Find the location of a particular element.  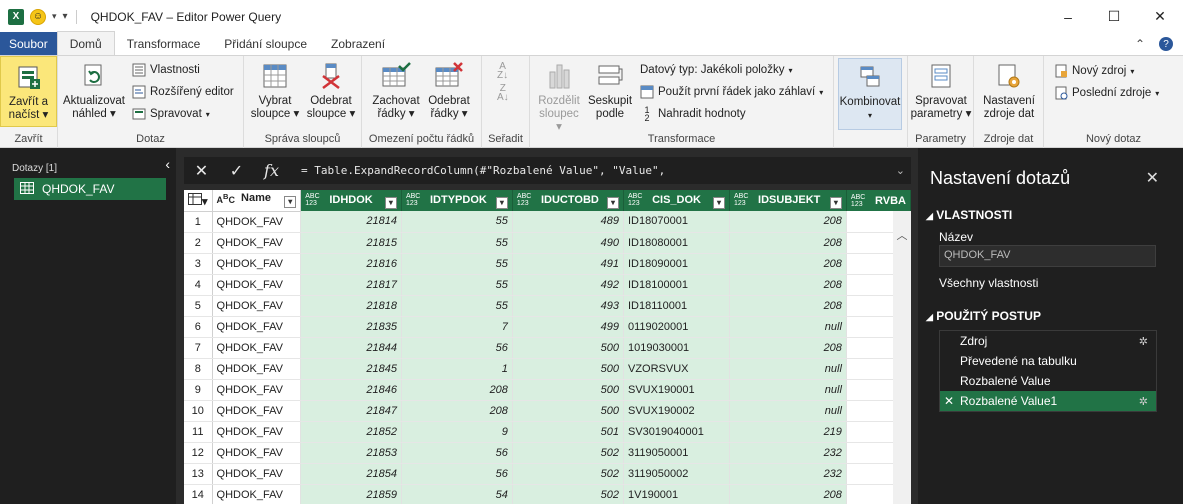

table-cell: 21854 is located at coordinates (351, 474).